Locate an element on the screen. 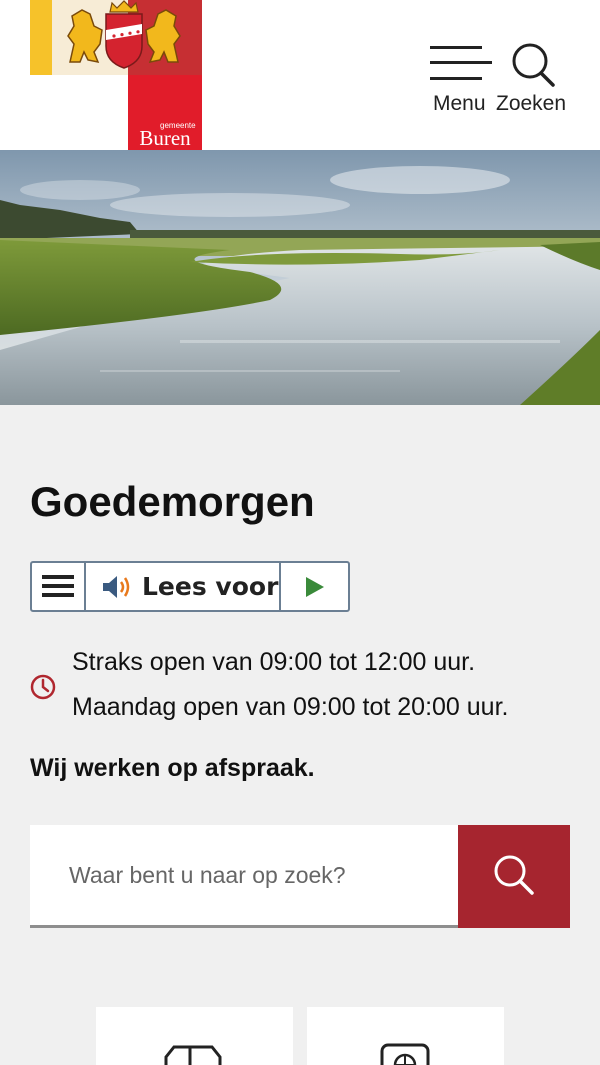  gemeente-buren-logo: gemeente Buren is located at coordinates (116, 75).